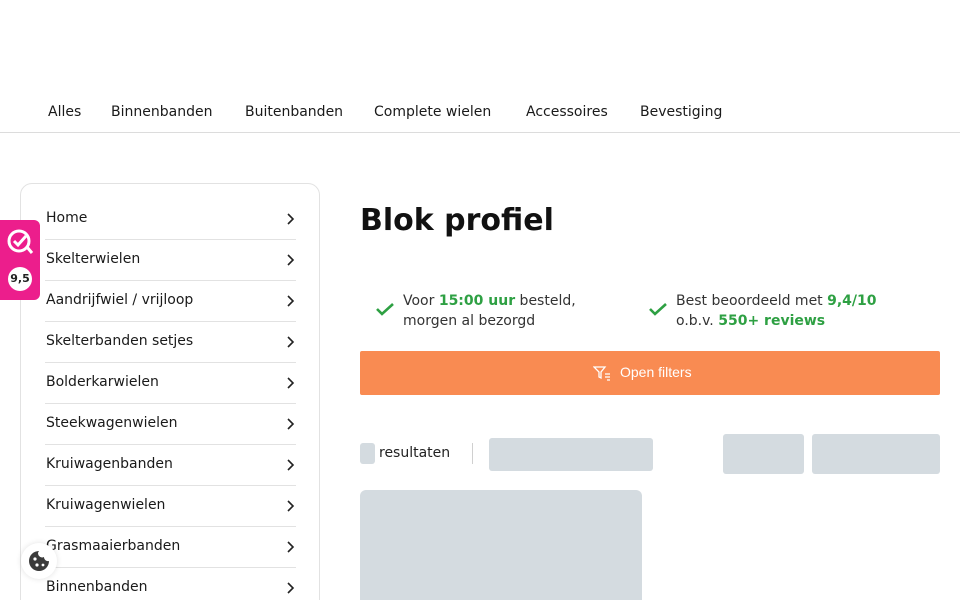 This screenshot has width=960, height=600. I want to click on sidebar-item-kruiwagenwielen: Kruiwagenwielen, so click(170, 506).